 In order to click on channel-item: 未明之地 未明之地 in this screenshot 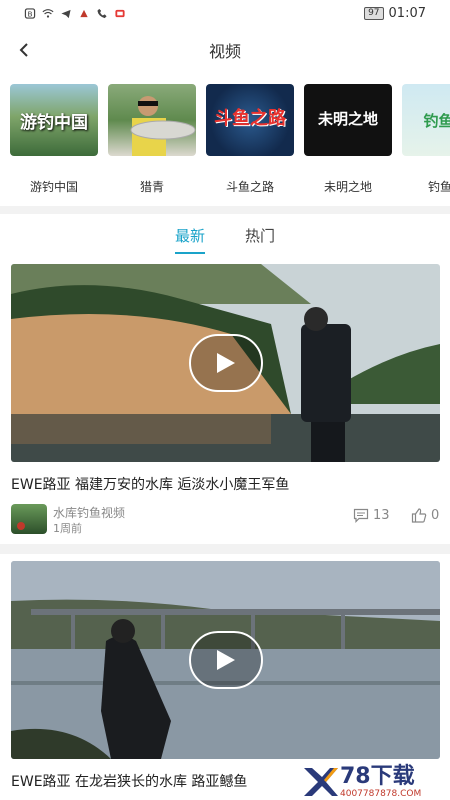, I will do `click(348, 139)`.